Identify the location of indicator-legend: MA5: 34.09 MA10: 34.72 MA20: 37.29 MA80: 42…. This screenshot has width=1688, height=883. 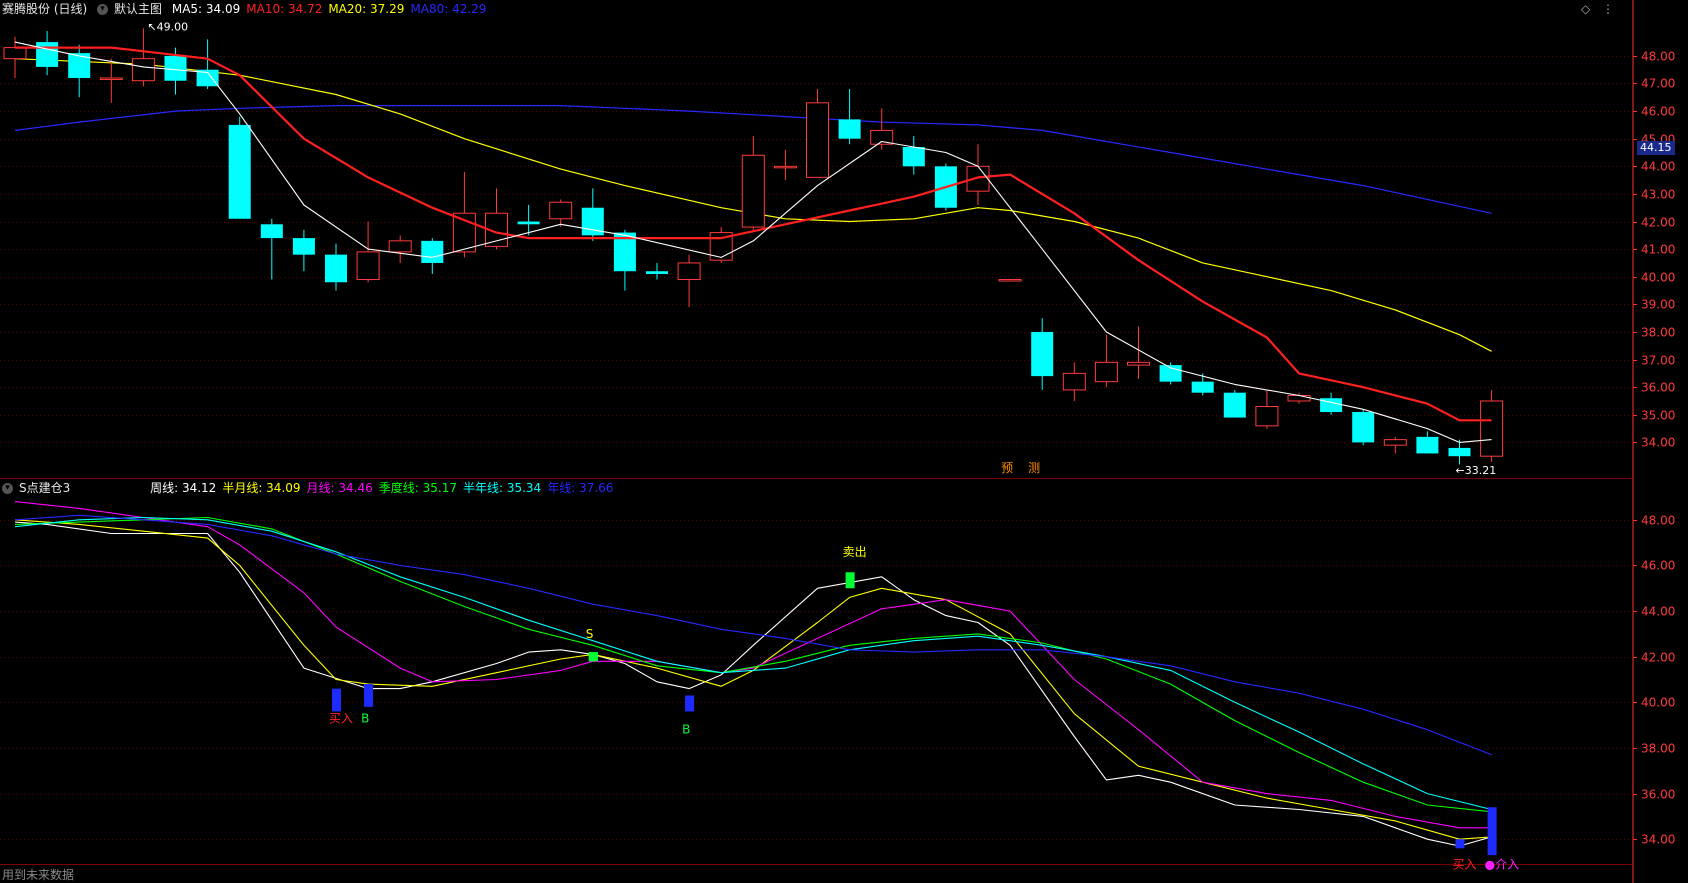
(332, 9).